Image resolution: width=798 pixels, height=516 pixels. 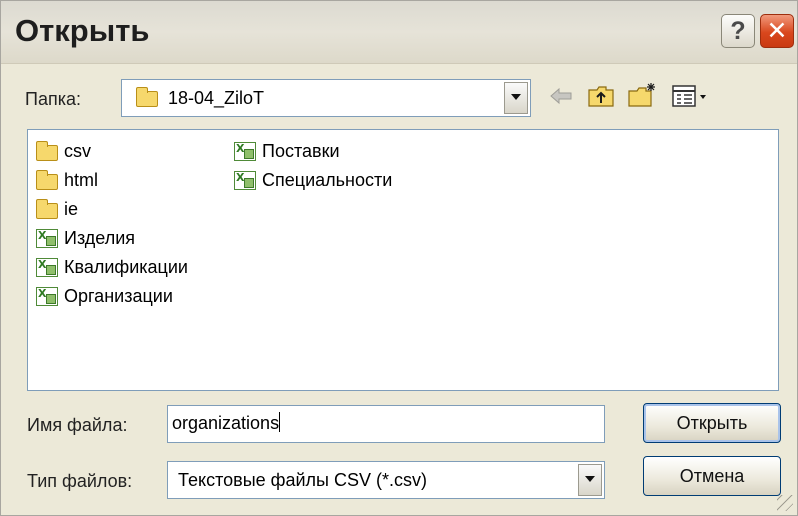 I want to click on filetype-value: Текстовые файлы CSV (*.csv), so click(x=302, y=480).